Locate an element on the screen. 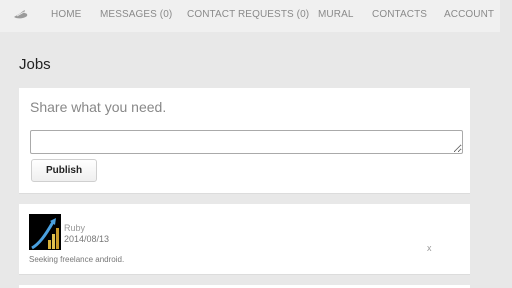 This screenshot has height=288, width=512. nav-mural-link: MURAL is located at coordinates (336, 14).